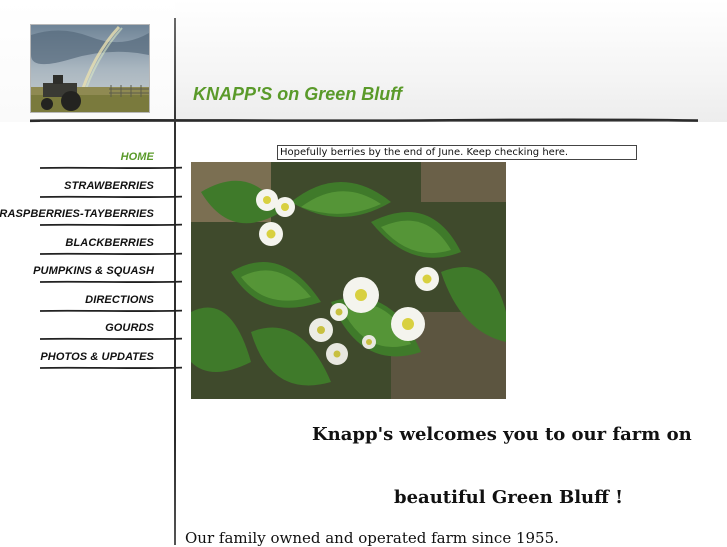 This screenshot has width=727, height=547. What do you see at coordinates (109, 243) in the screenshot?
I see `nav-link-blackberries: BLACKBERRIES` at bounding box center [109, 243].